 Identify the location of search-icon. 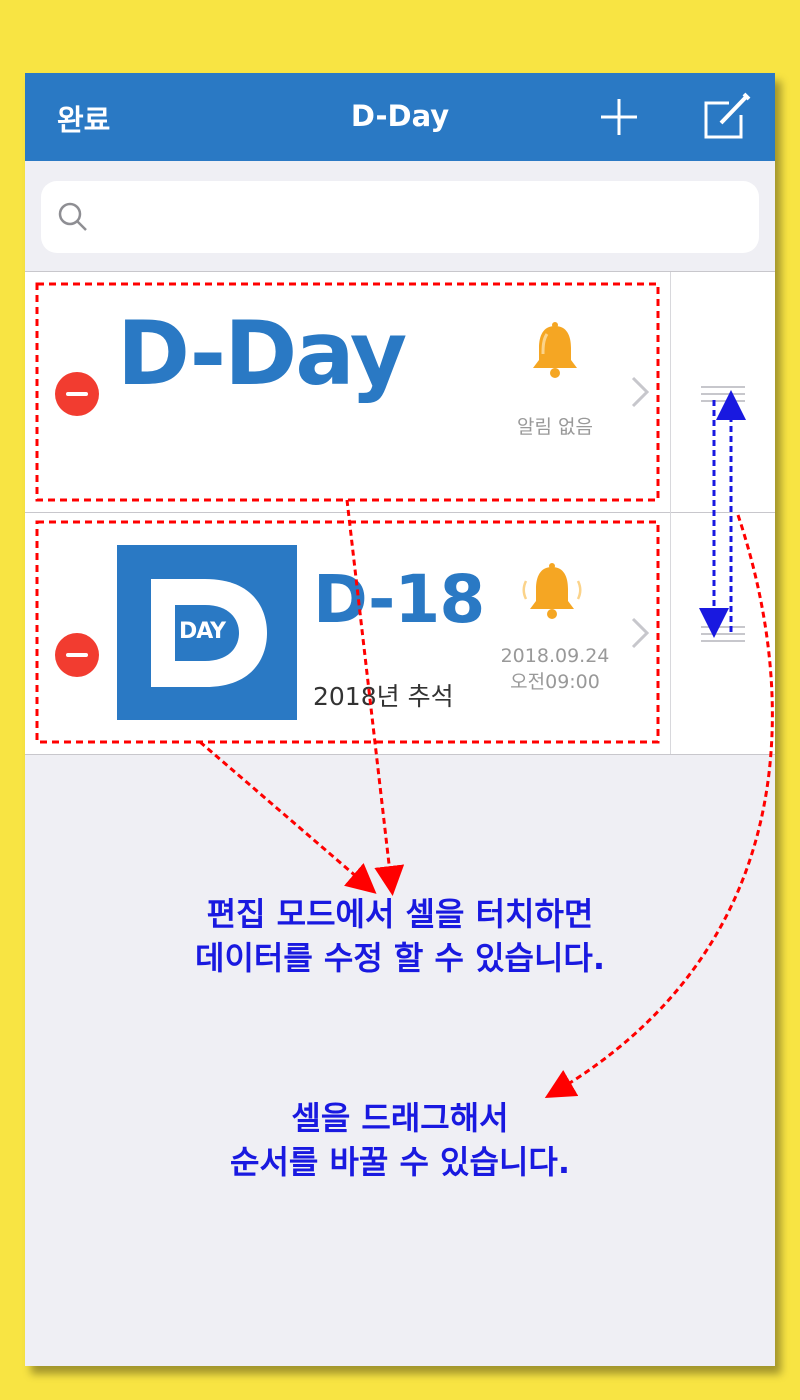
(72, 216).